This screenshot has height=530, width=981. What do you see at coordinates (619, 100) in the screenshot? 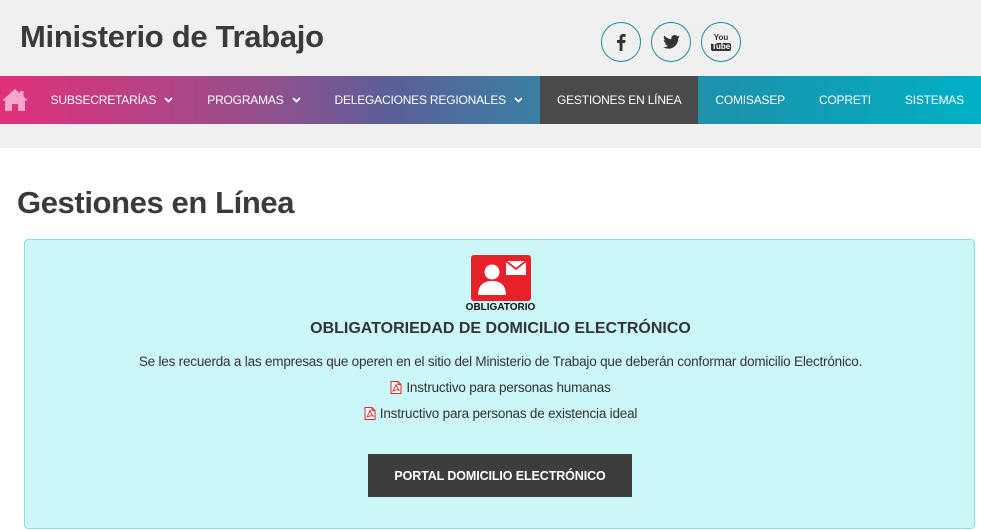
I see `nav-item-gestiones-en-linea: GESTIONES EN LÍNEA` at bounding box center [619, 100].